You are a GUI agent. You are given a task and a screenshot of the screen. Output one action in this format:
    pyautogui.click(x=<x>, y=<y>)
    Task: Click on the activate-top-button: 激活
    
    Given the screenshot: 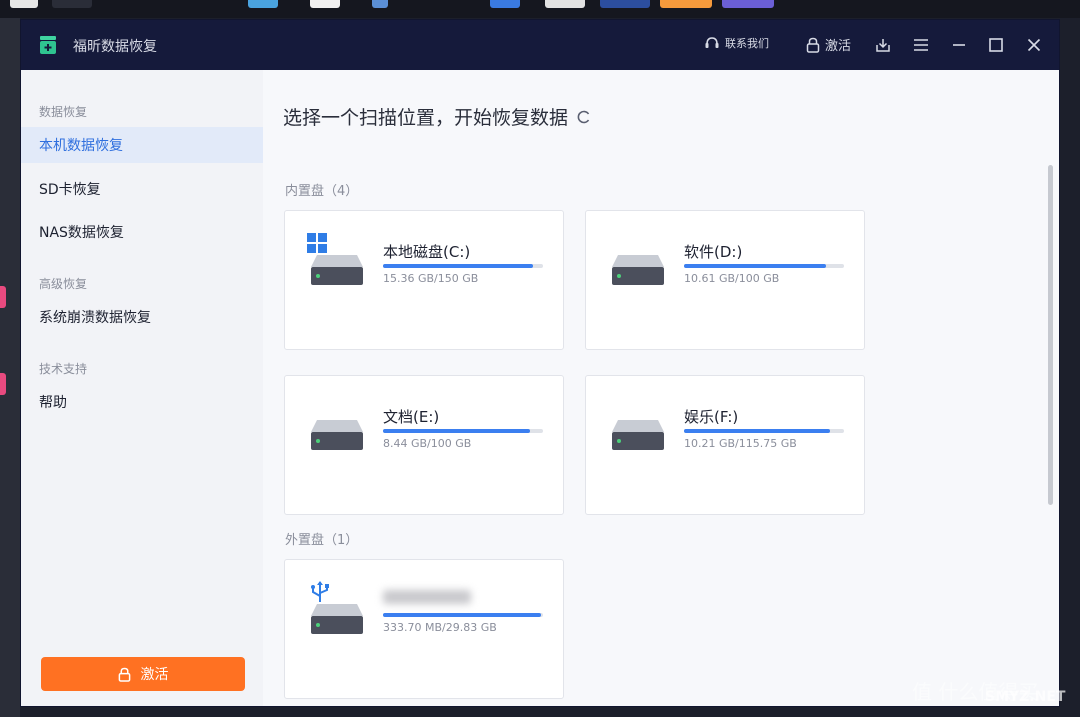 What is the action you would take?
    pyautogui.click(x=828, y=44)
    